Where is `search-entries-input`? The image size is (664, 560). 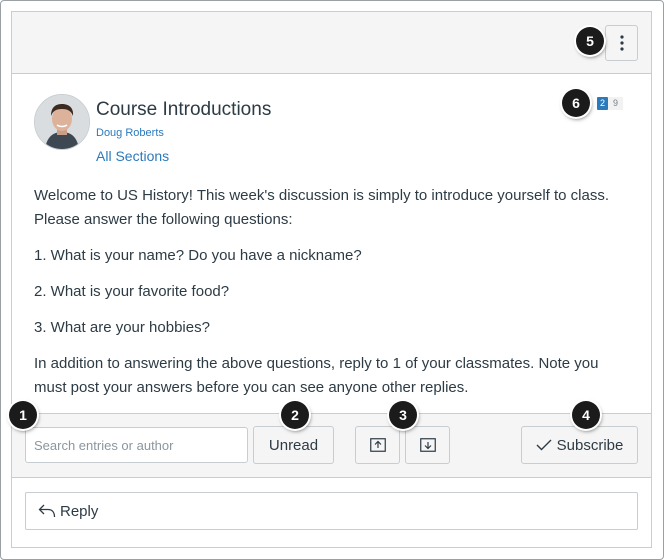 search-entries-input is located at coordinates (136, 445).